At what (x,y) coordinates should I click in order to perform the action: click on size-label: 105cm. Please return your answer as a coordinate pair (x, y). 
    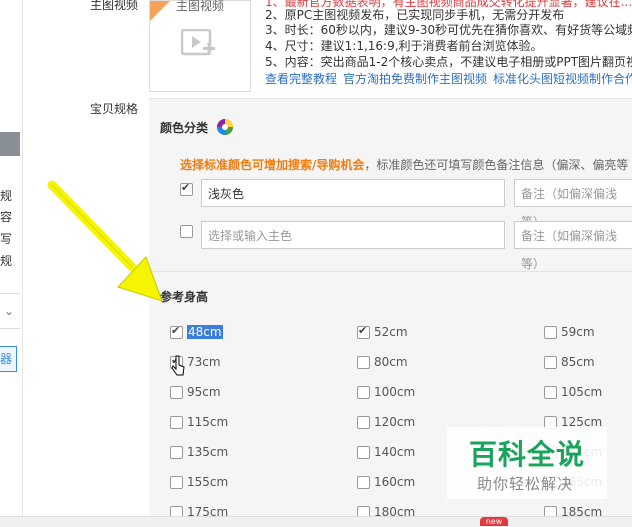
    Looking at the image, I should click on (582, 392).